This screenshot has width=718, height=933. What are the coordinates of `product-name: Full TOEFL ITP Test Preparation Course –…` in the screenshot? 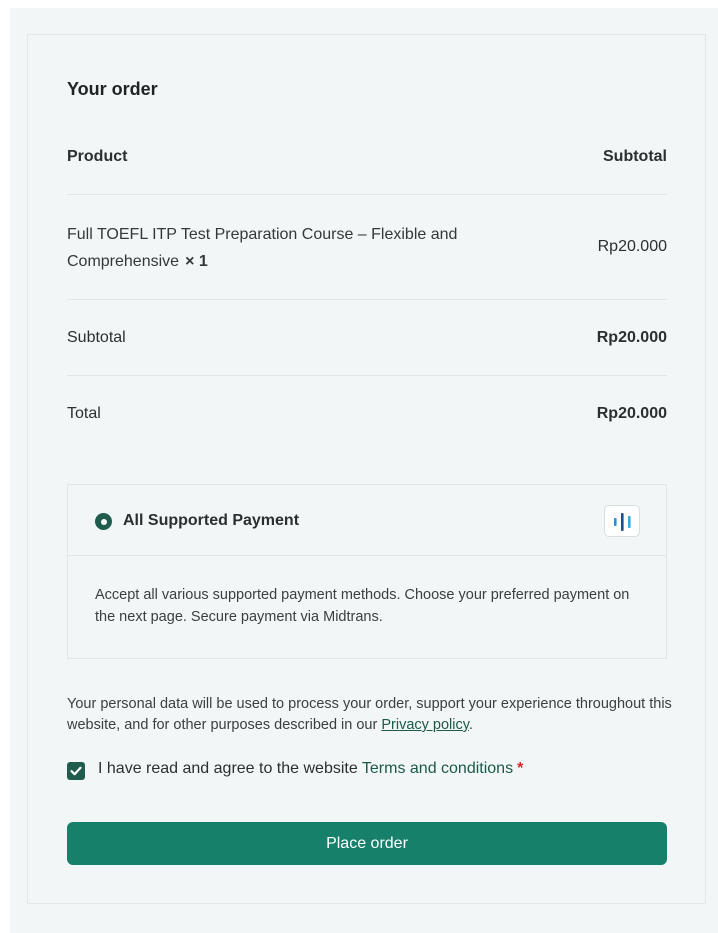 It's located at (277, 248).